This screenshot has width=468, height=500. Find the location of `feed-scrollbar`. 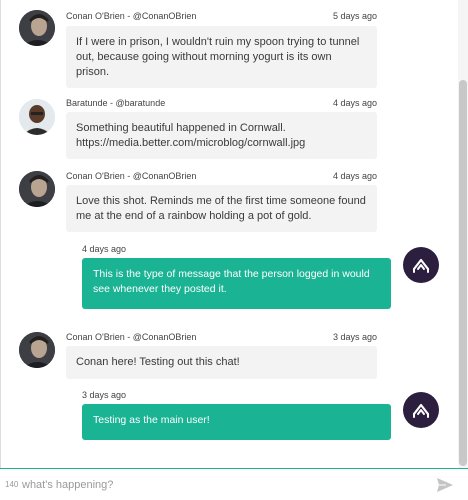

feed-scrollbar is located at coordinates (463, 234).